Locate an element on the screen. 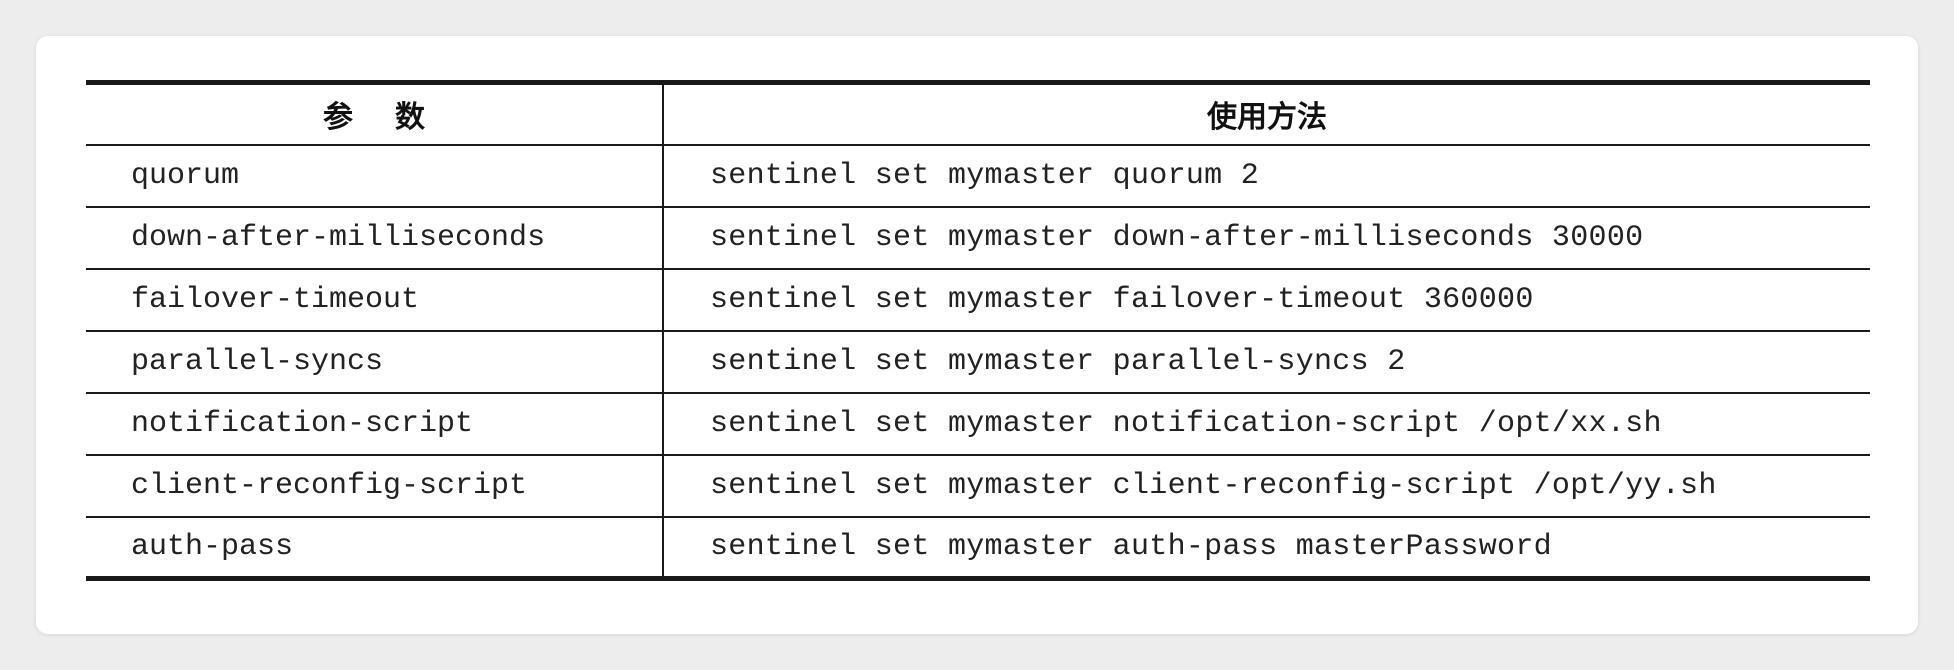 Image resolution: width=1954 pixels, height=670 pixels. header-usage: 使用方法 is located at coordinates (1266, 114).